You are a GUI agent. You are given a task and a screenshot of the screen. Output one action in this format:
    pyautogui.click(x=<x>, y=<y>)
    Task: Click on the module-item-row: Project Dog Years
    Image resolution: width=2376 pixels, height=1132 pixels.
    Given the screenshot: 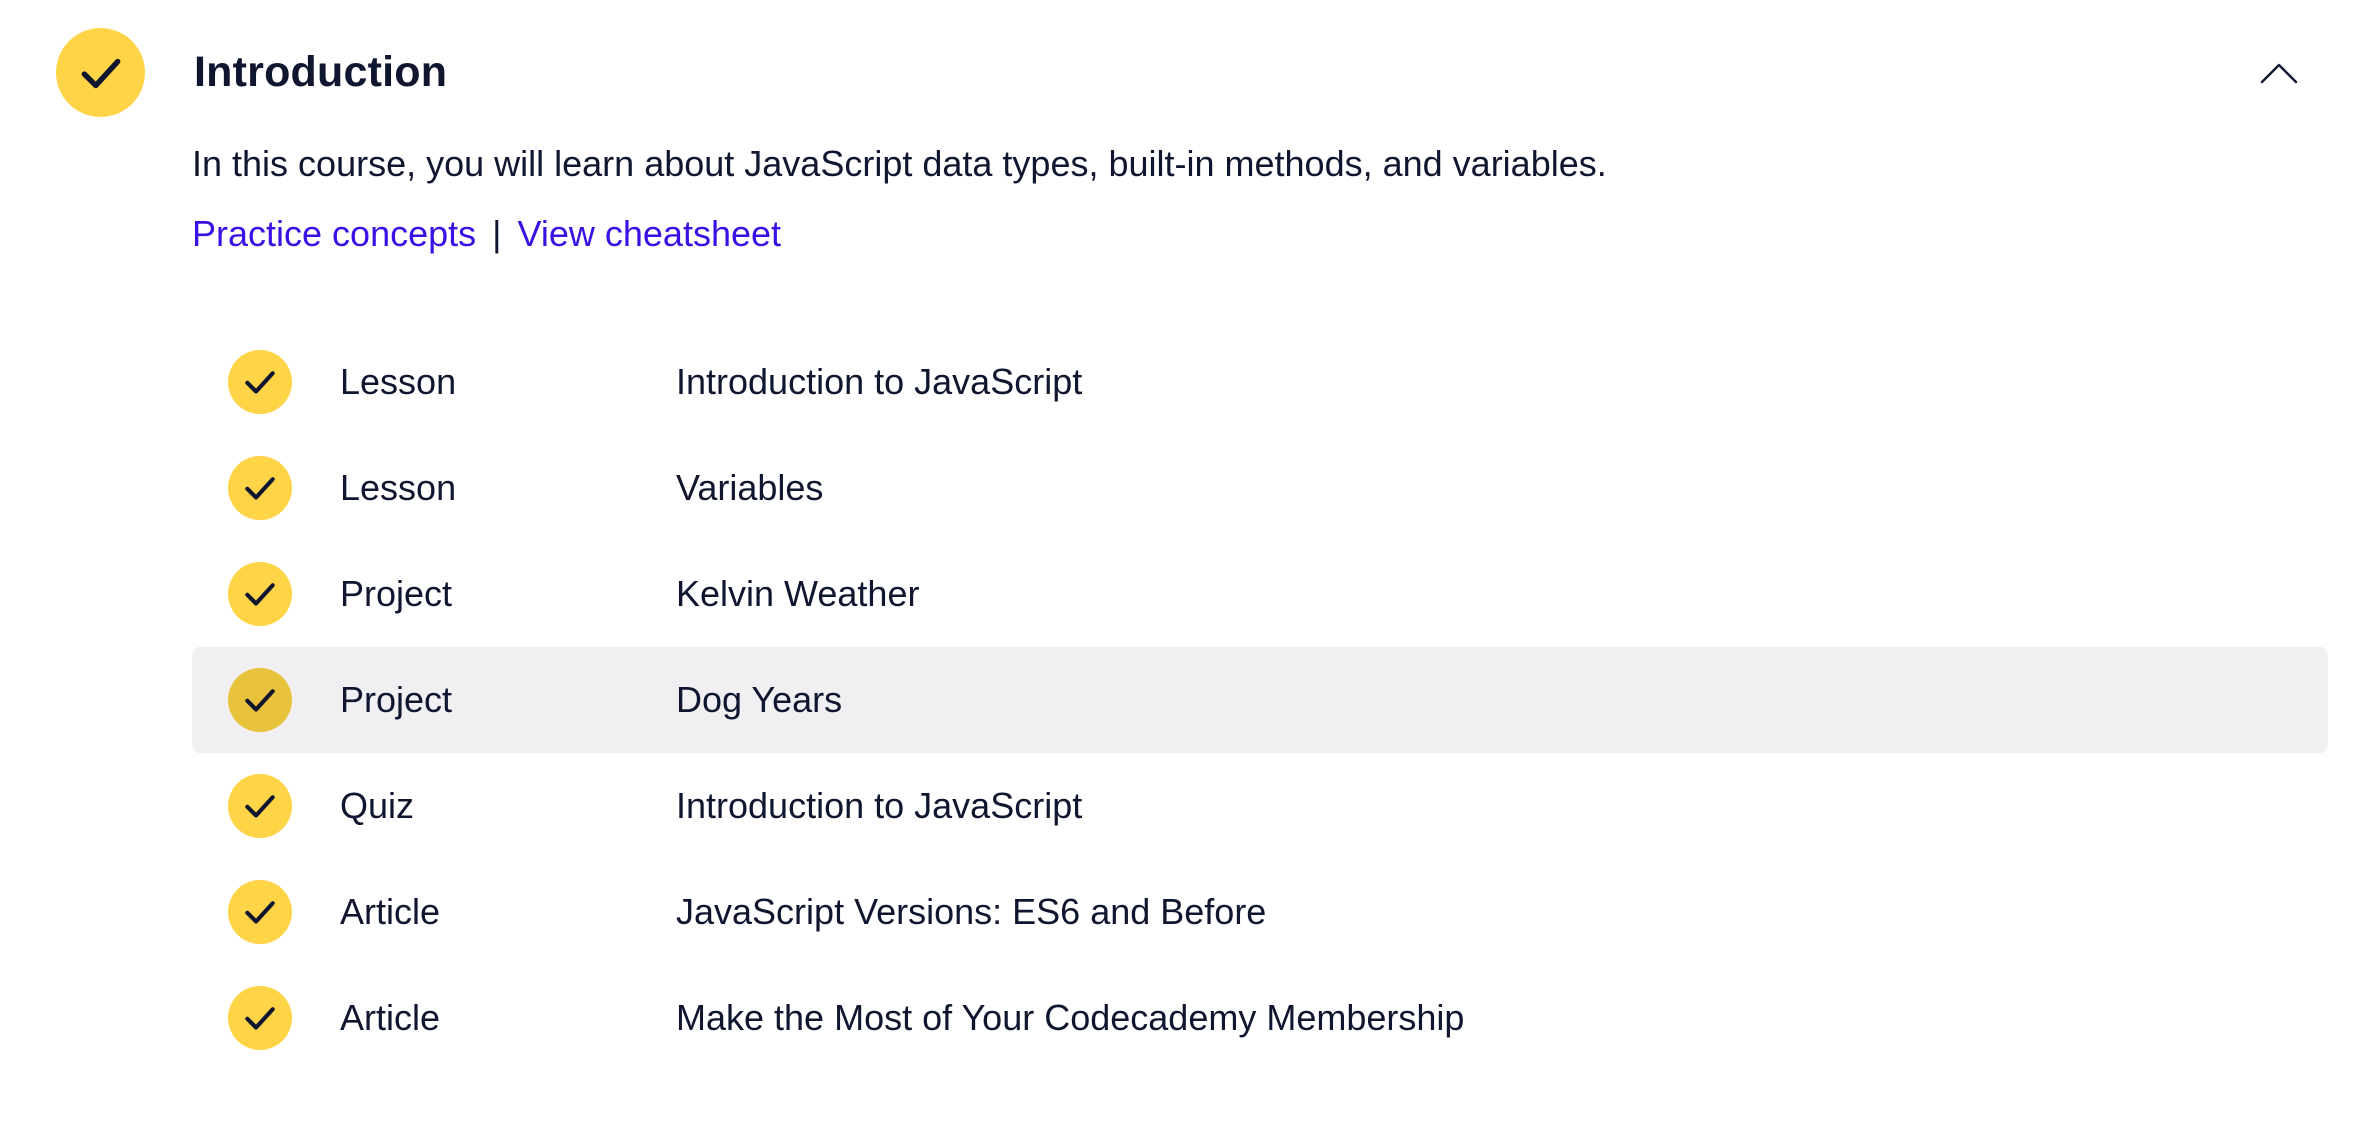 What is the action you would take?
    pyautogui.click(x=1260, y=700)
    